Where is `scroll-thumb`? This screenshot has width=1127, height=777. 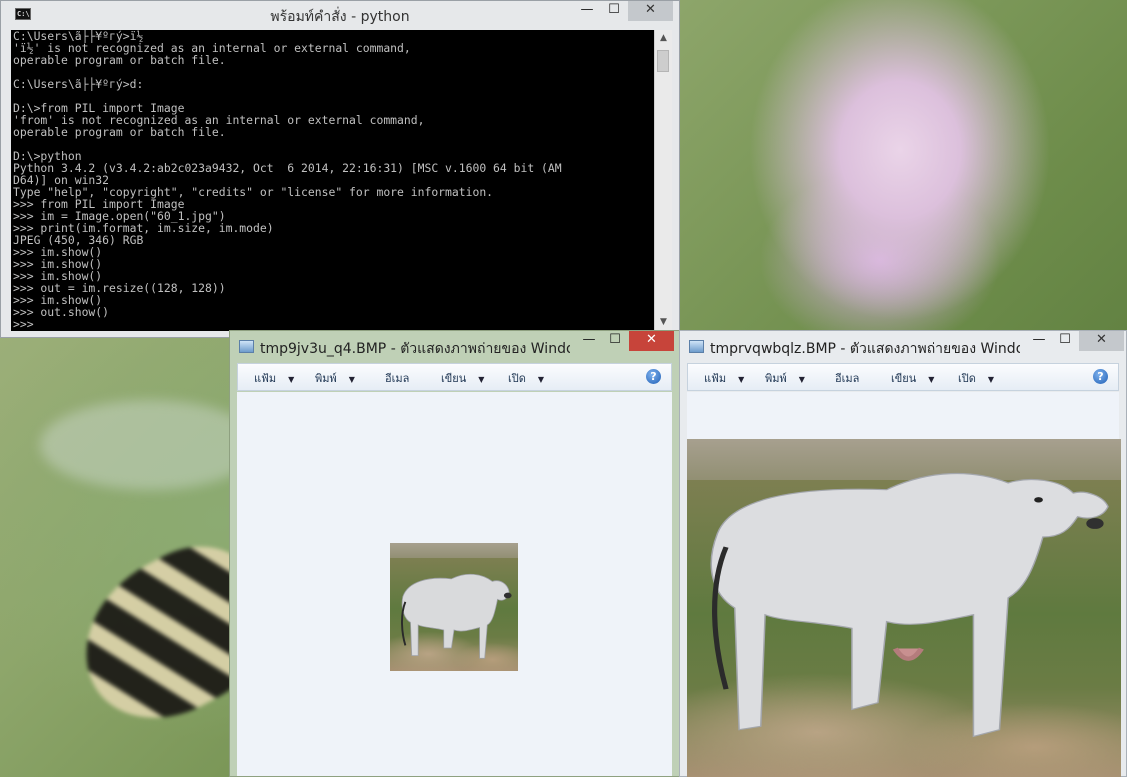 scroll-thumb is located at coordinates (663, 61).